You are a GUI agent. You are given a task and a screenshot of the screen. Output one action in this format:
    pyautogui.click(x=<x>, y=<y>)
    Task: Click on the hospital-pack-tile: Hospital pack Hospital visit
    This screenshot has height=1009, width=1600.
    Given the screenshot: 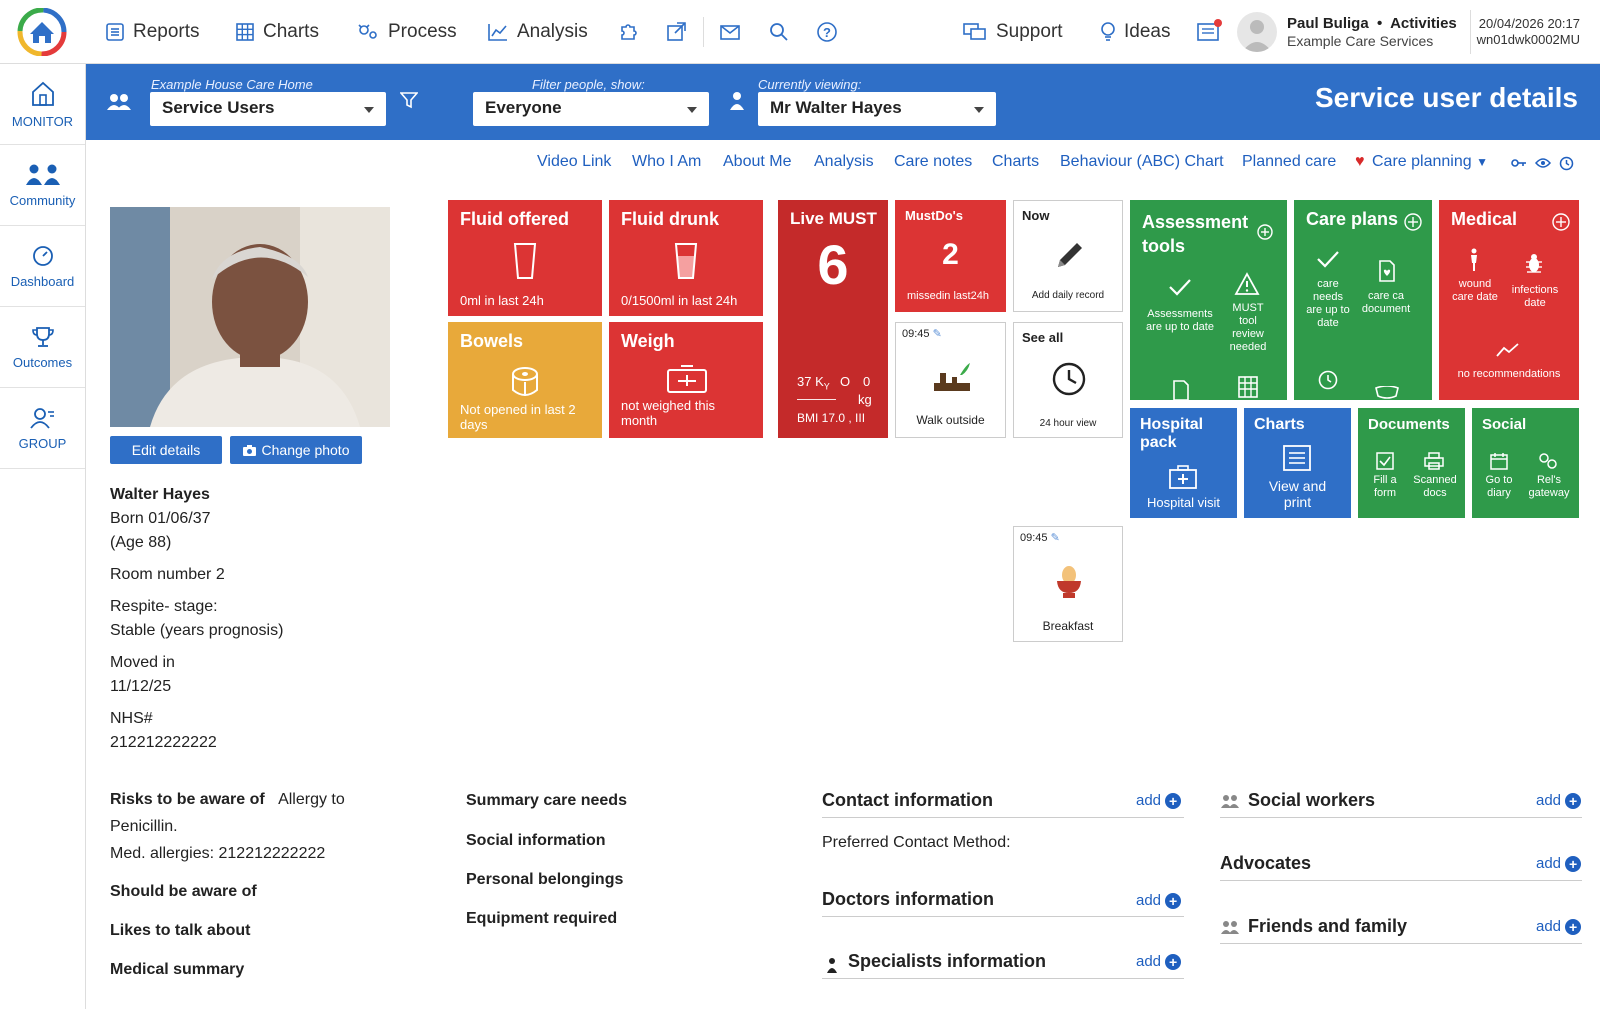 What is the action you would take?
    pyautogui.click(x=1183, y=463)
    